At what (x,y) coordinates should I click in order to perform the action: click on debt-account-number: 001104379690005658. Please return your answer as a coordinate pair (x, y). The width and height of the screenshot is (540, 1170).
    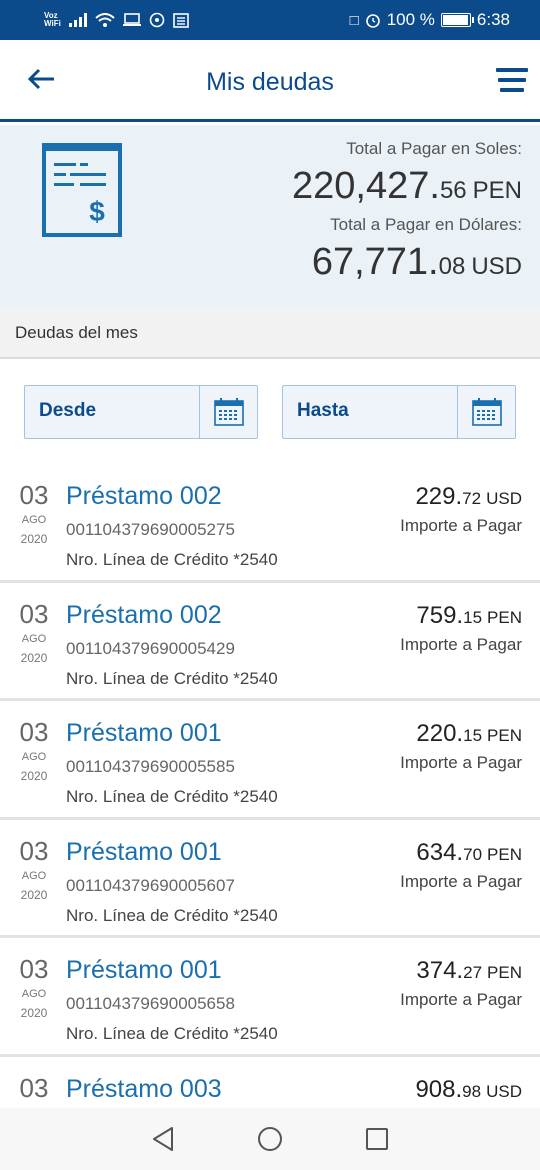
    Looking at the image, I should click on (150, 1003).